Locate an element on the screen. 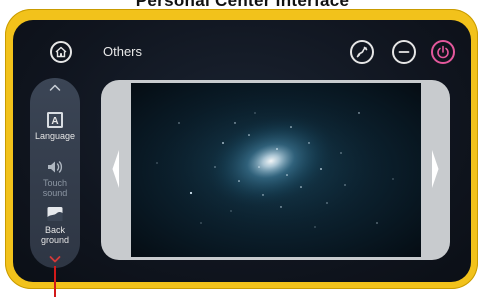 The height and width of the screenshot is (297, 485). home-icon is located at coordinates (61, 52).